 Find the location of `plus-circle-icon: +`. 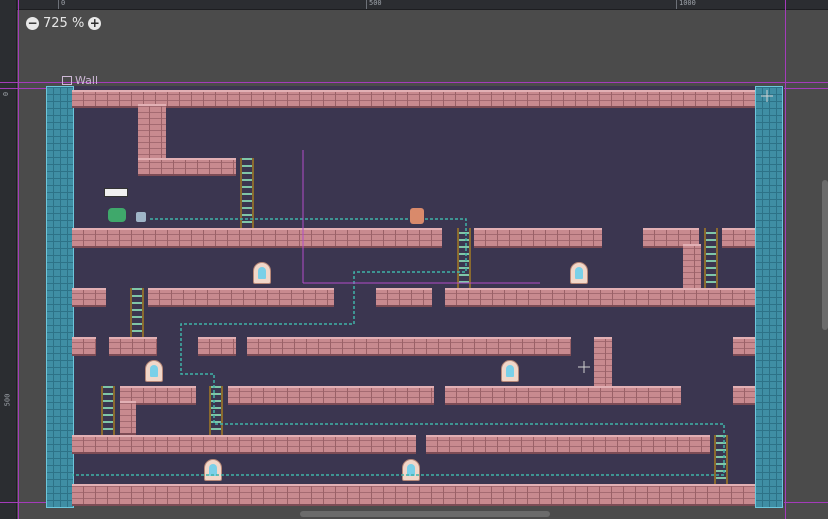

plus-circle-icon: + is located at coordinates (95, 23).